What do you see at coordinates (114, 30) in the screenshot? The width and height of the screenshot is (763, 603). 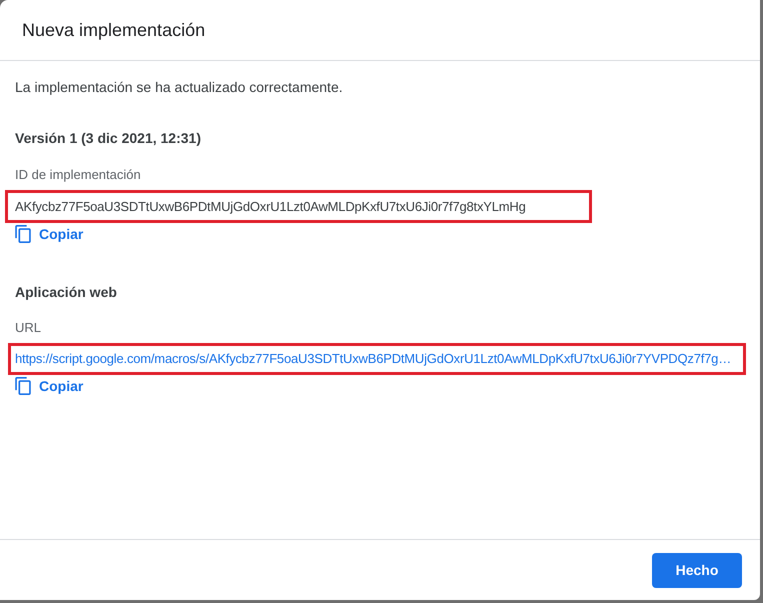 I see `dialog-title: Nueva implementación` at bounding box center [114, 30].